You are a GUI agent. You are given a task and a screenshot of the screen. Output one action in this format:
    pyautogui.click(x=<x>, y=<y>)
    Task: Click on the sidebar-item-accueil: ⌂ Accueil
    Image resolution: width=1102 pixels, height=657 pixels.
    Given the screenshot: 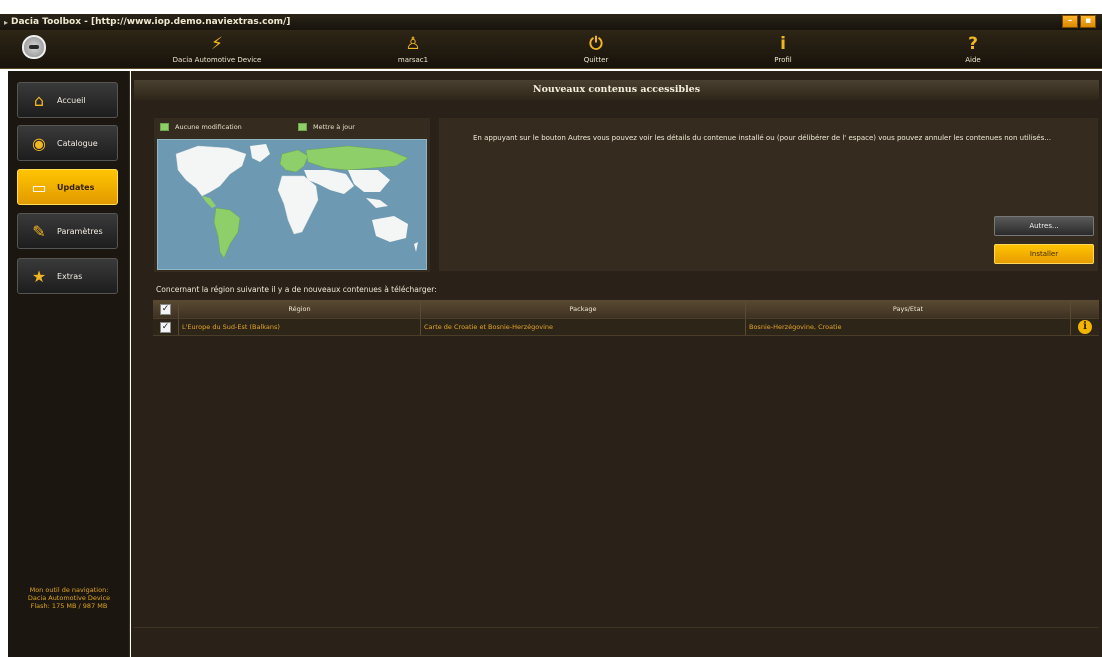 What is the action you would take?
    pyautogui.click(x=67, y=100)
    